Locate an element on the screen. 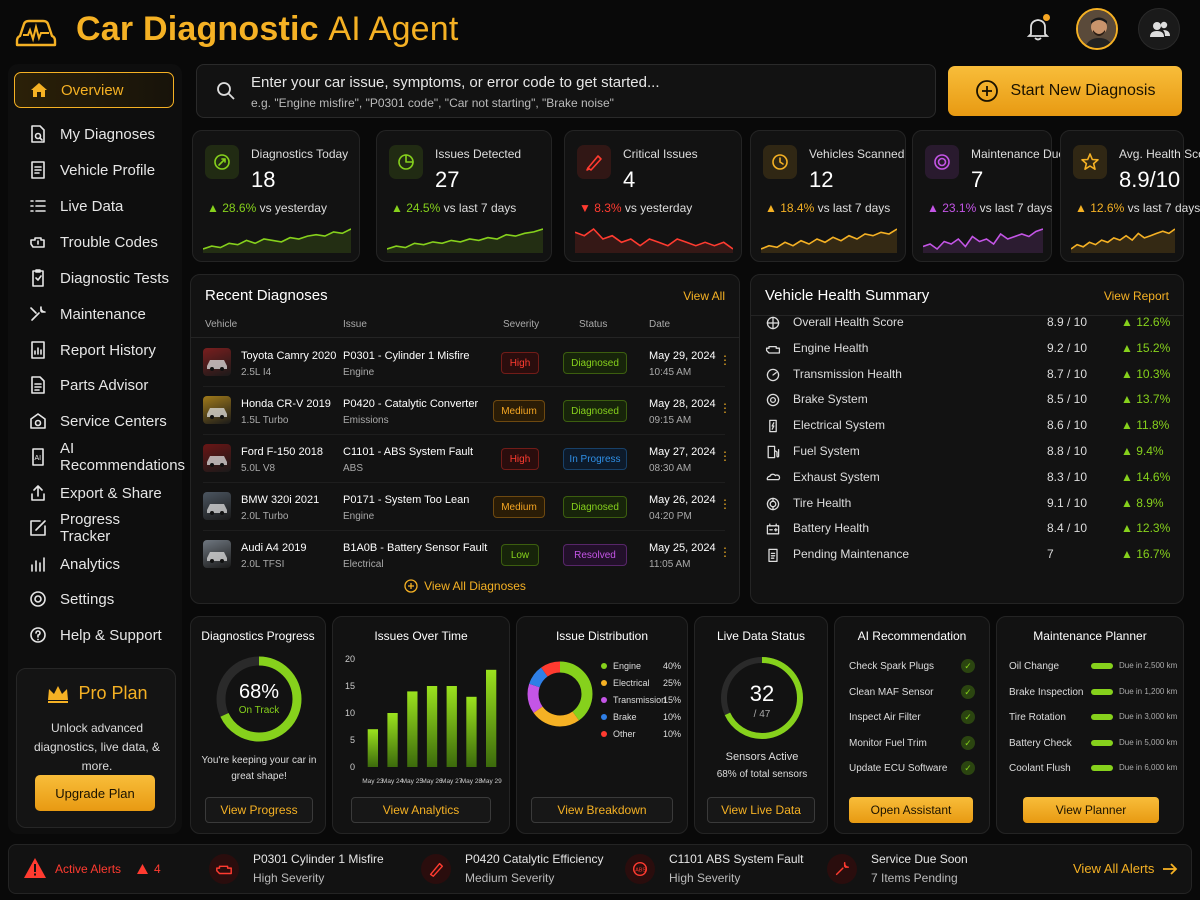 This screenshot has height=900, width=1200. health-change-percent: 12.6% is located at coordinates (1153, 322).